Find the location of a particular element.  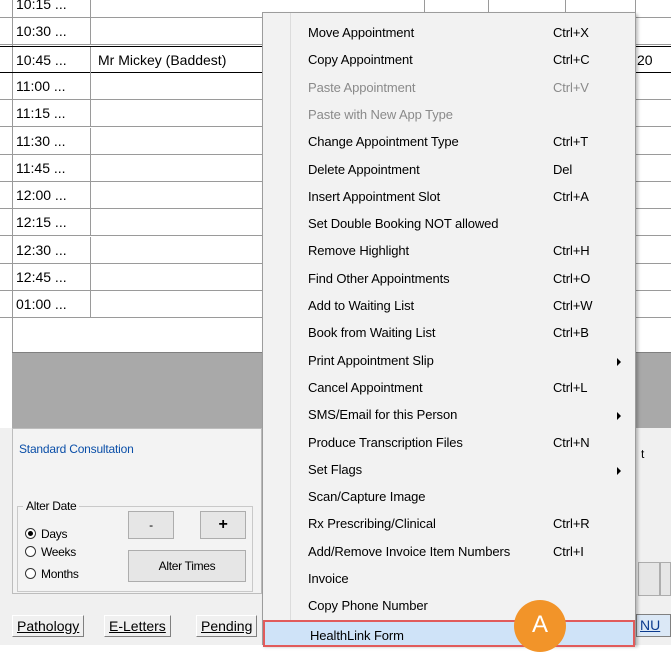

menu-item-sms-email-for-this-person: SMS/Email for this Person is located at coordinates (449, 414).